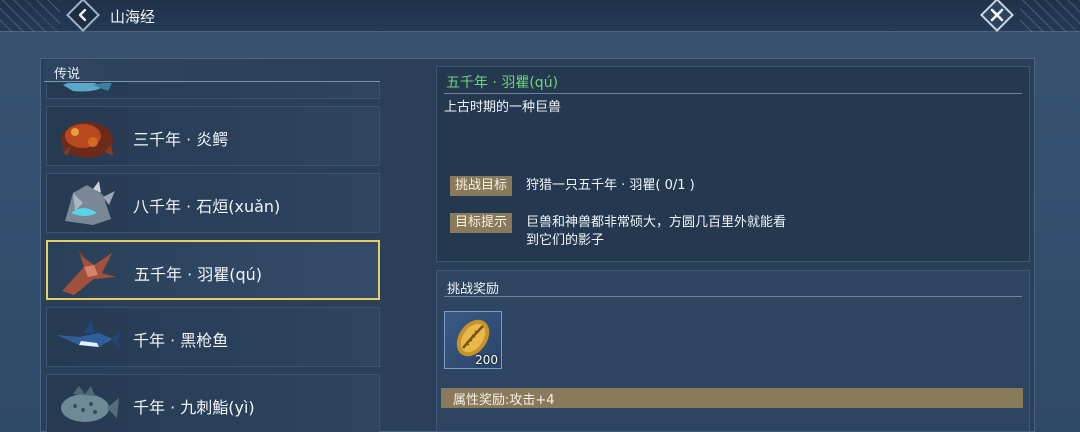 The width and height of the screenshot is (1080, 432). What do you see at coordinates (194, 407) in the screenshot?
I see `list-item-label: 千年 · 九刺鮨(yì)` at bounding box center [194, 407].